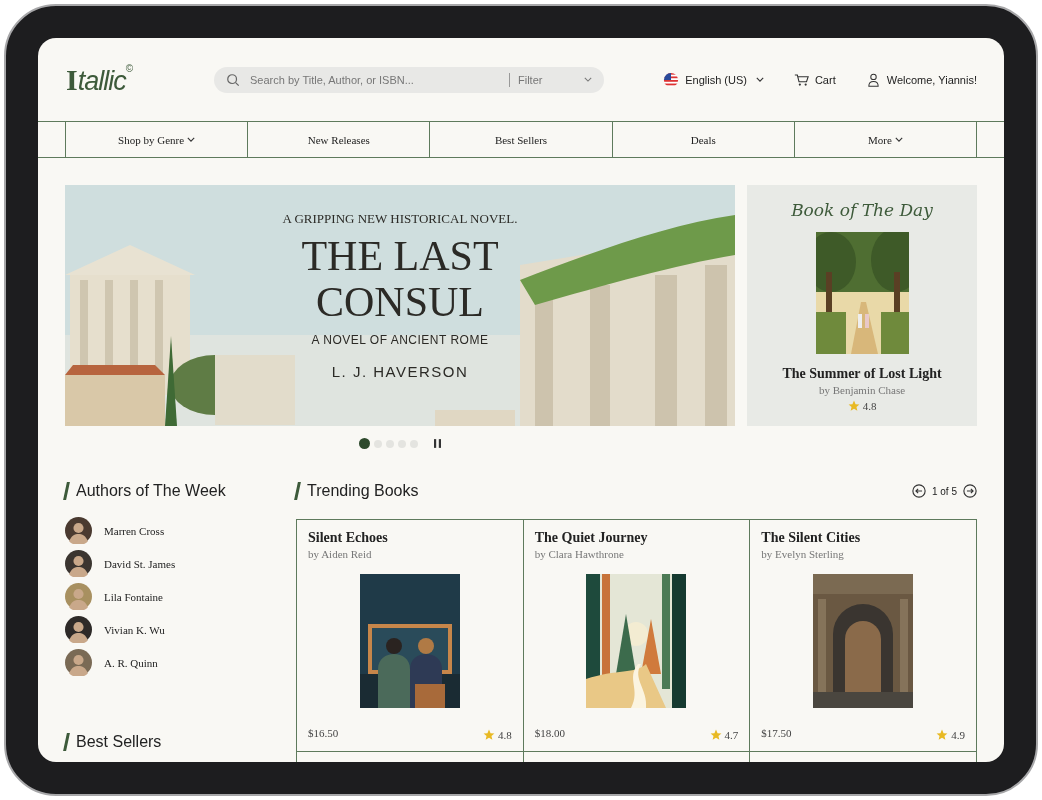 The width and height of the screenshot is (1042, 800). I want to click on book-author: by Clara Hawthrone, so click(579, 554).